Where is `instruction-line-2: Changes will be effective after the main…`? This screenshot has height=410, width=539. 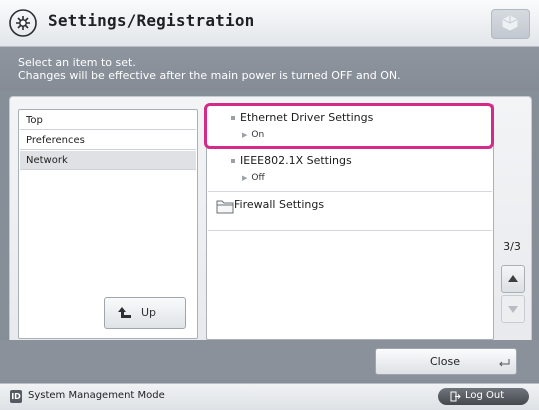 instruction-line-2: Changes will be effective after the main… is located at coordinates (209, 75).